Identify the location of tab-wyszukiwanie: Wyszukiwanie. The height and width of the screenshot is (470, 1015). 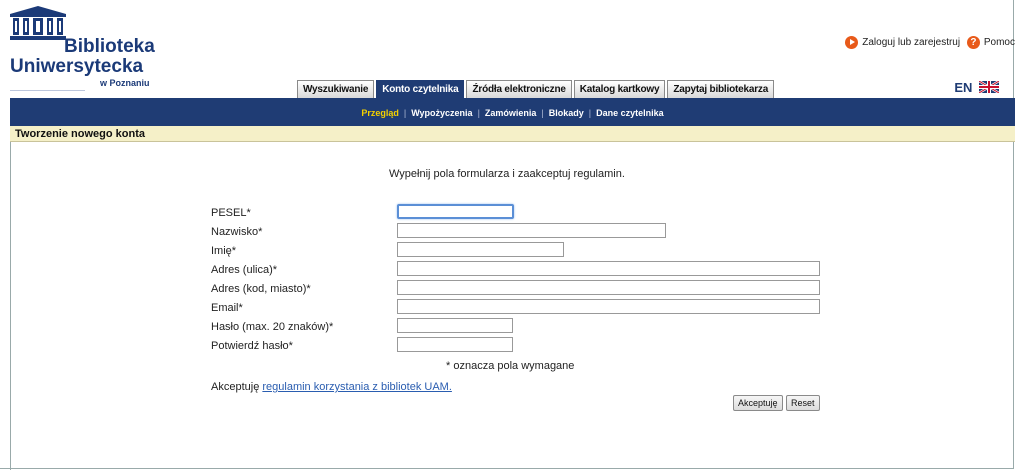
(336, 89).